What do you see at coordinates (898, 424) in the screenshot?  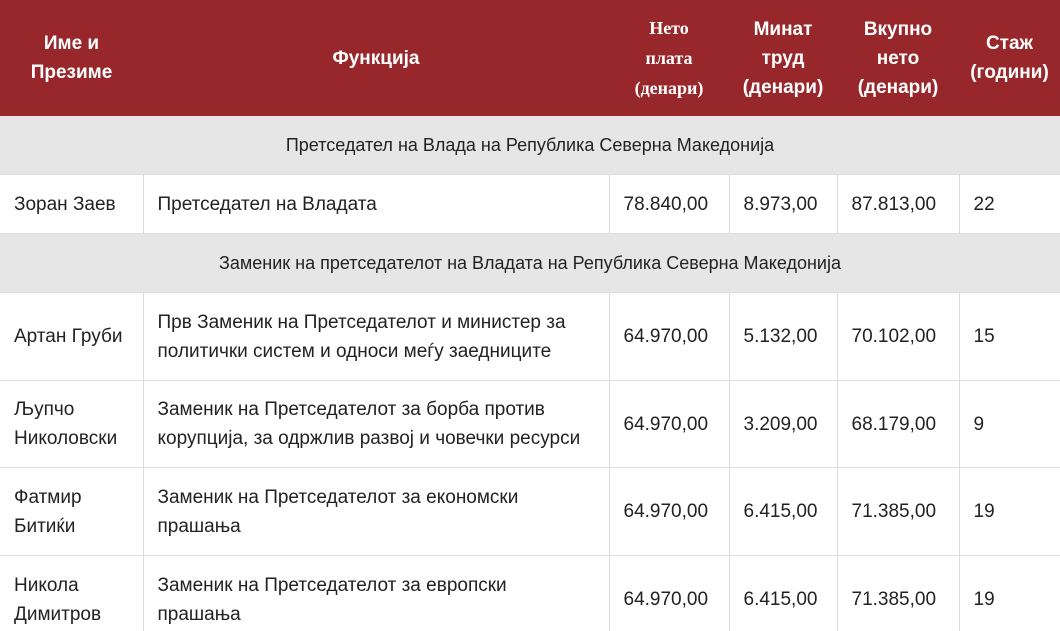 I see `cell-total-net: 68.179,00` at bounding box center [898, 424].